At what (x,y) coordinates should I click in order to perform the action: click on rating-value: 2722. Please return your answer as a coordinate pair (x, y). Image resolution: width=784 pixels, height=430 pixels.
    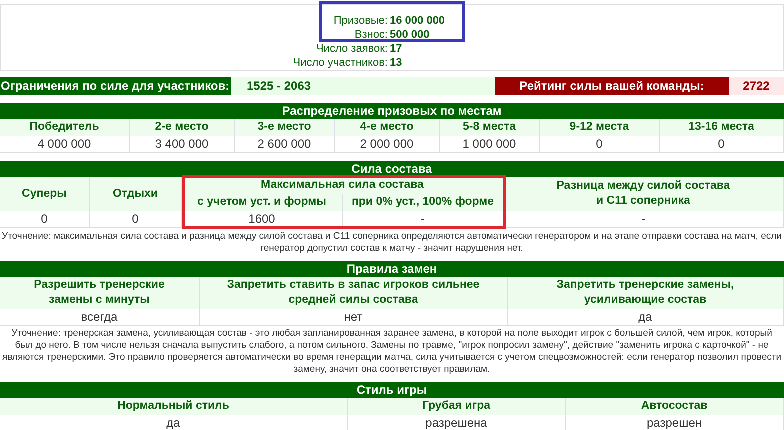
    Looking at the image, I should click on (756, 86).